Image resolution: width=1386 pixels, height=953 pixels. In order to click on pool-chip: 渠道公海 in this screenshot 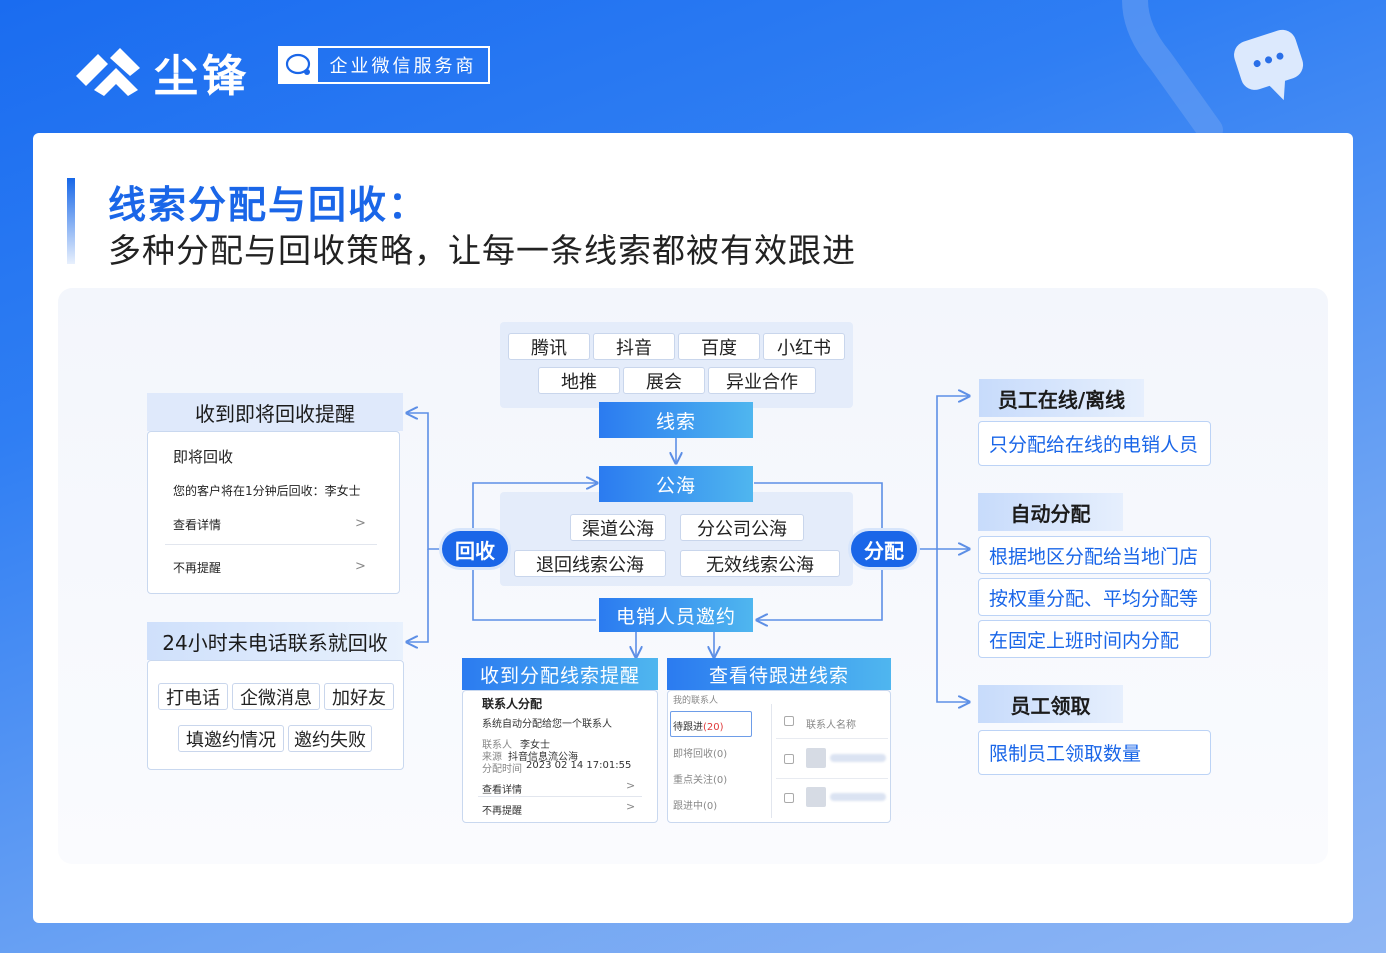, I will do `click(618, 527)`.